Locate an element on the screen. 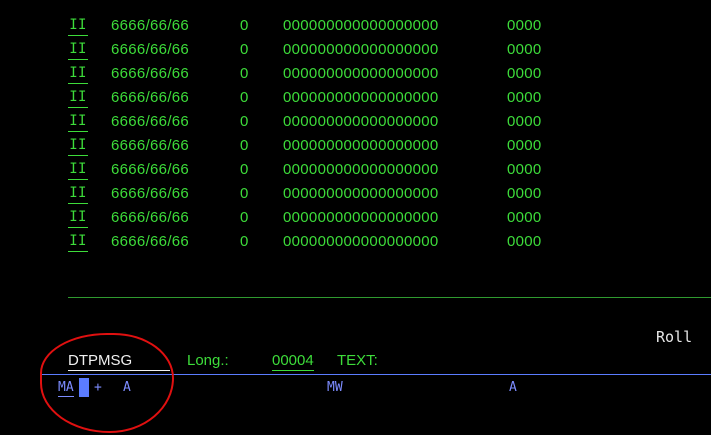 This screenshot has height=435, width=711. ma-input-field: MA is located at coordinates (66, 388).